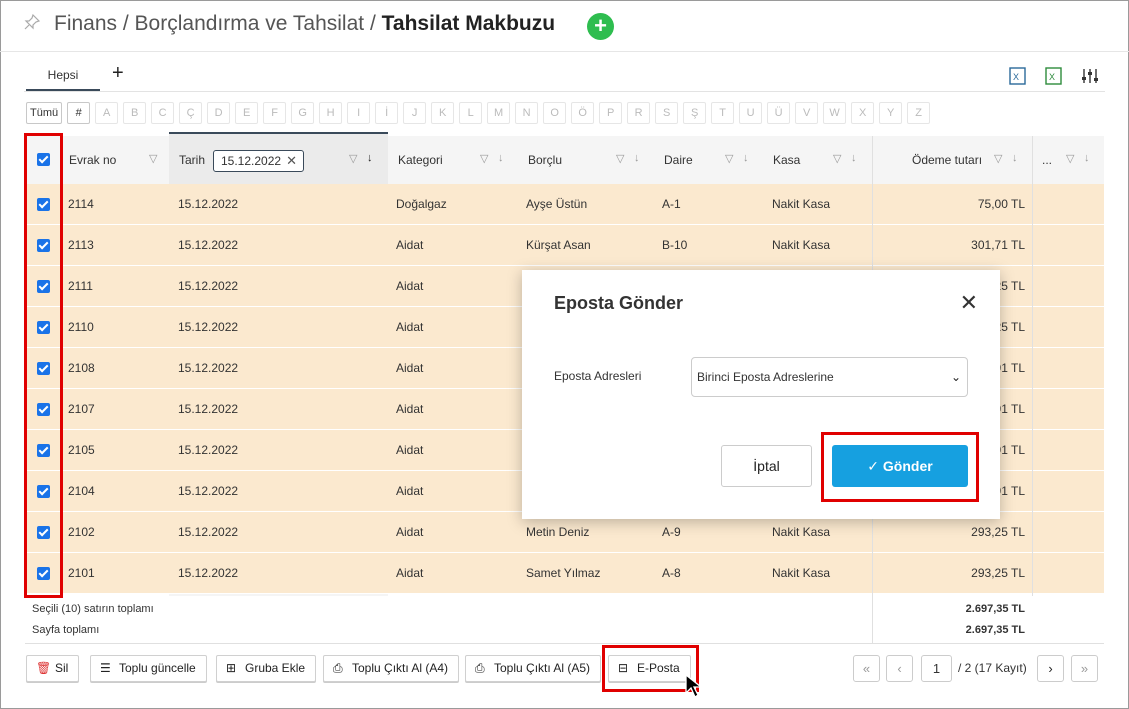  What do you see at coordinates (415, 113) in the screenshot?
I see `letter-j: J` at bounding box center [415, 113].